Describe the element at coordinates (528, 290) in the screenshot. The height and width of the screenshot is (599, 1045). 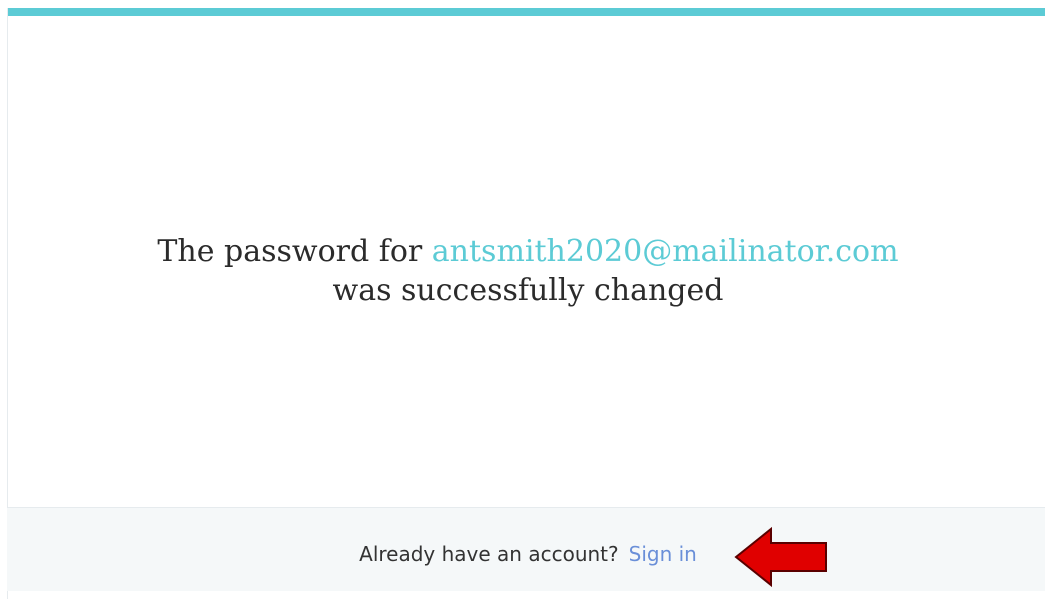
I see `message-suffix: was successfully changed` at that location.